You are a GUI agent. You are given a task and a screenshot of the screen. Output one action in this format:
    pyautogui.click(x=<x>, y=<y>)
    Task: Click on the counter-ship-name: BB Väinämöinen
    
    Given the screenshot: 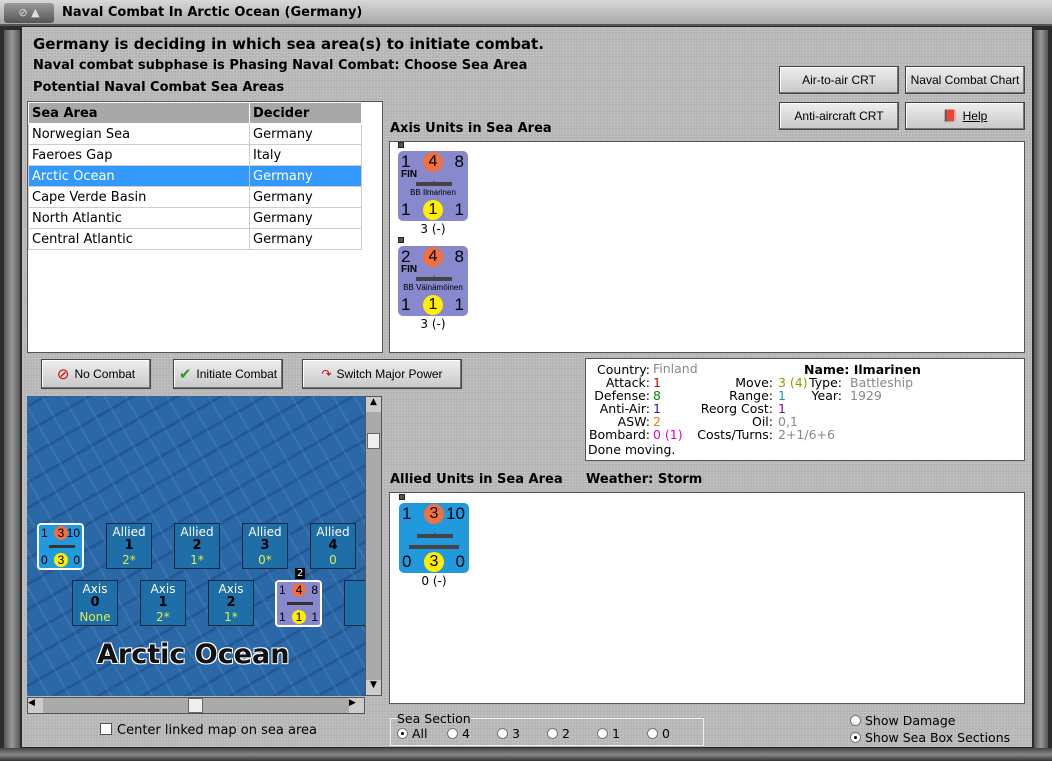 What is the action you would take?
    pyautogui.click(x=433, y=287)
    